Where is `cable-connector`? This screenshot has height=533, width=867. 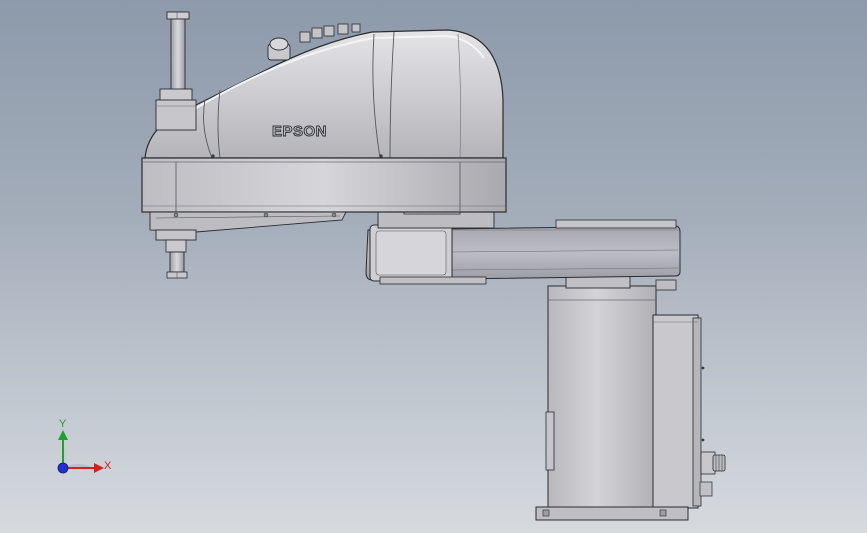
cable-connector is located at coordinates (712, 431).